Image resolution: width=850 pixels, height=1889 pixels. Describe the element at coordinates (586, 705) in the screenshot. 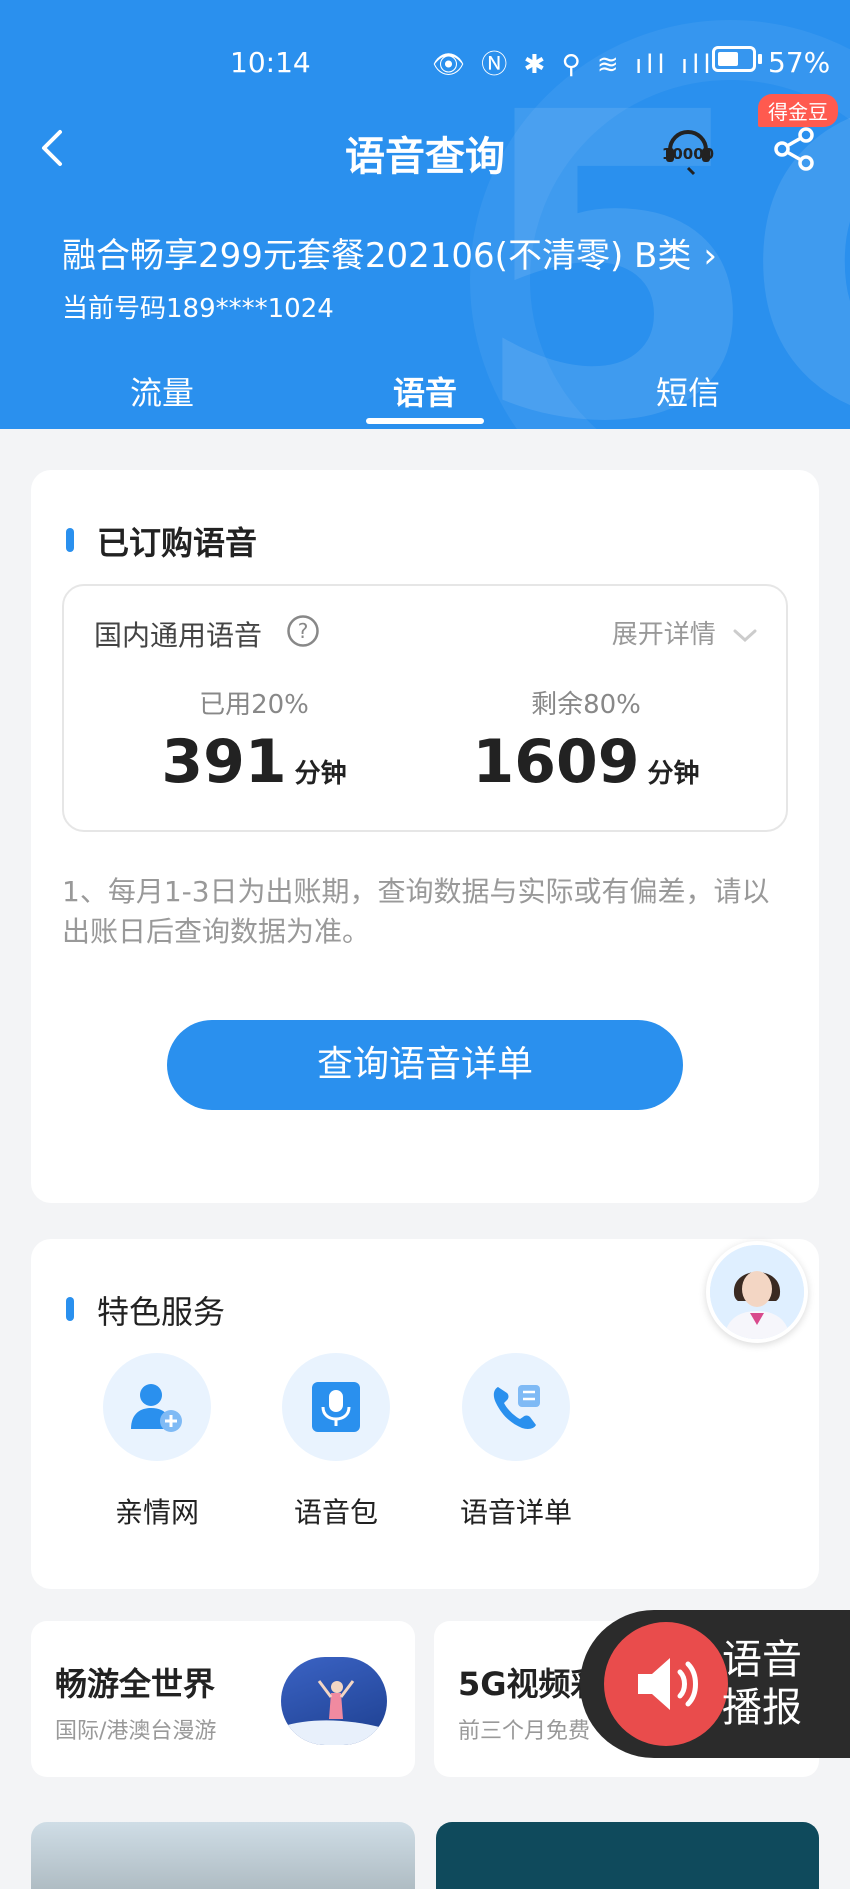

I see `remaining-label: 剩余80%` at that location.